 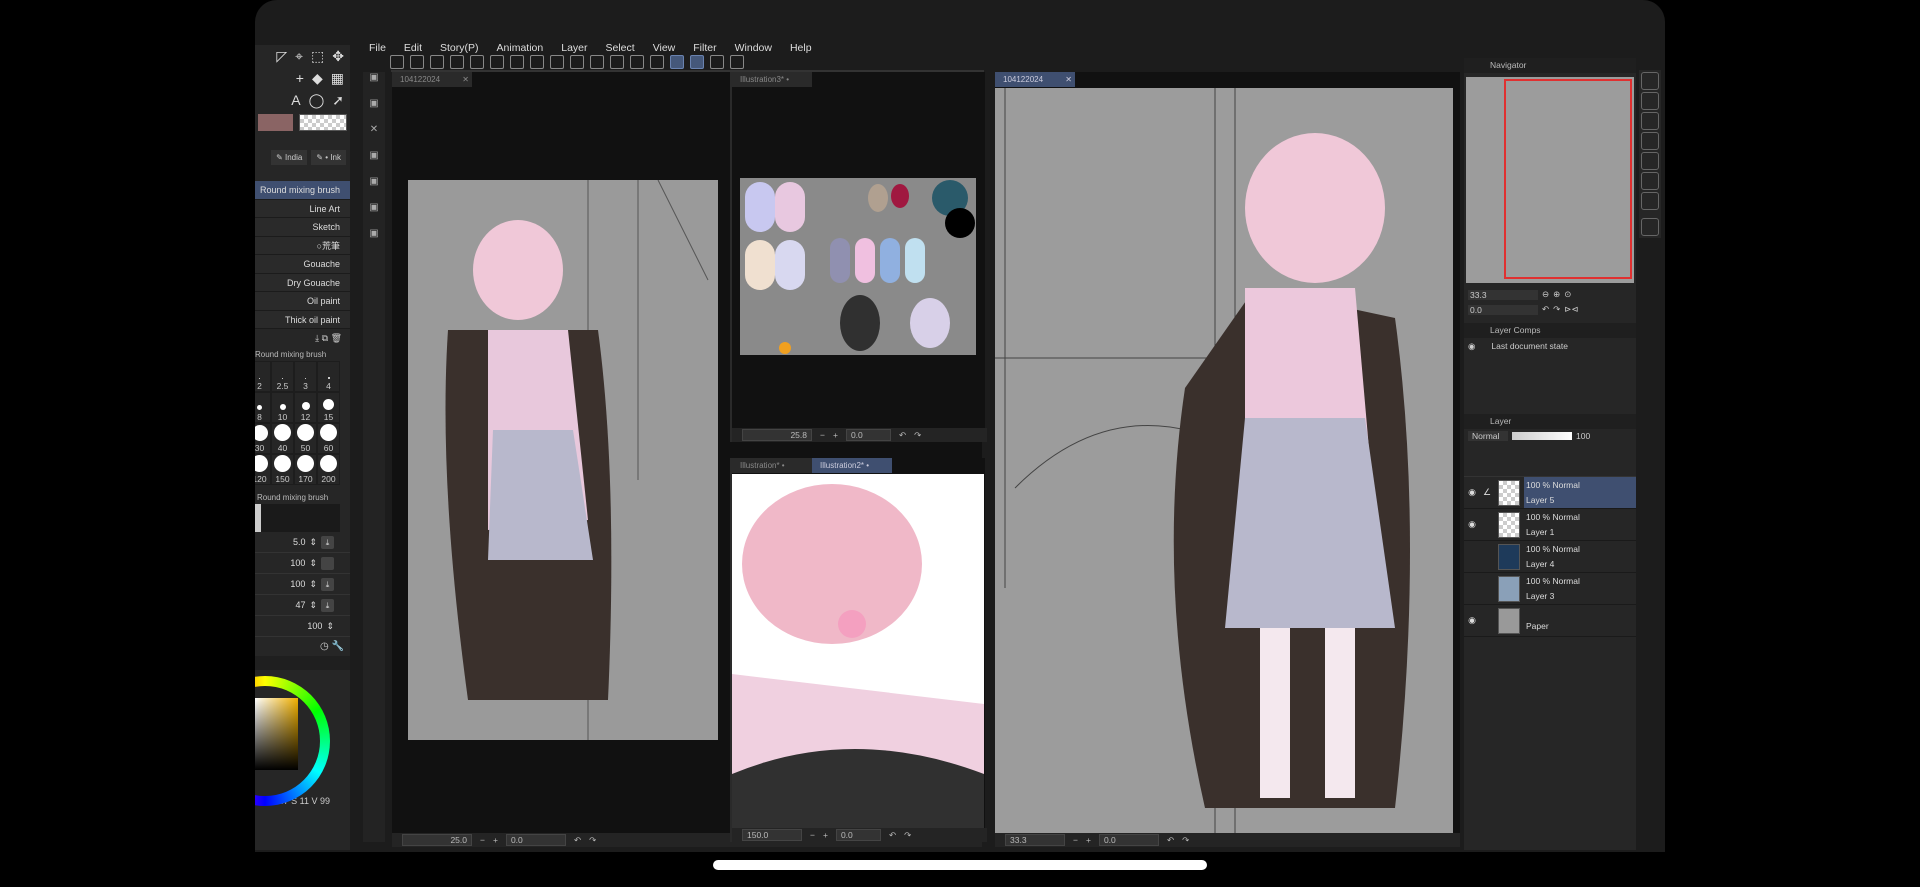 I want to click on zoom-in-icon: ⊕, so click(x=1556, y=294).